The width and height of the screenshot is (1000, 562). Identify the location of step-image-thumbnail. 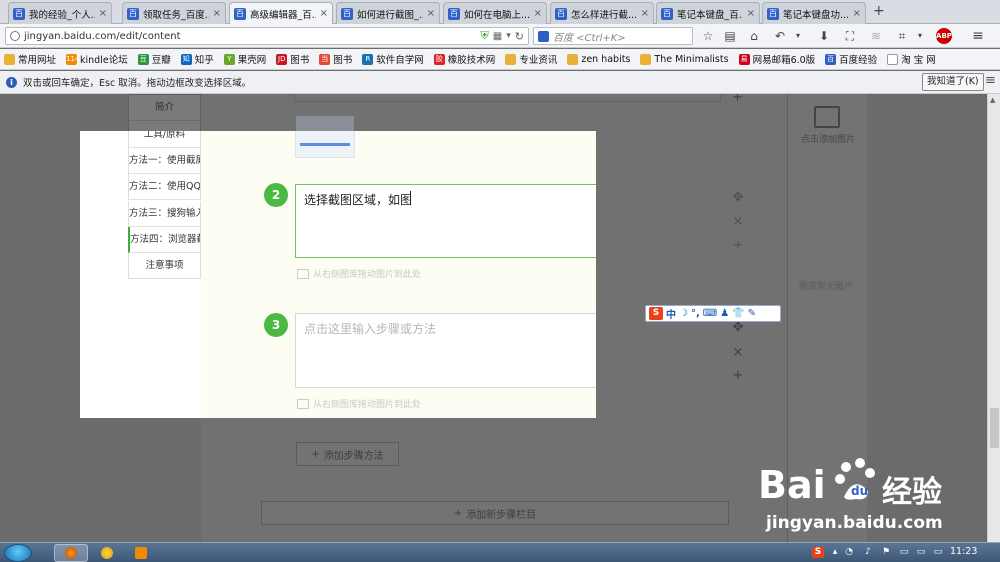
(325, 144).